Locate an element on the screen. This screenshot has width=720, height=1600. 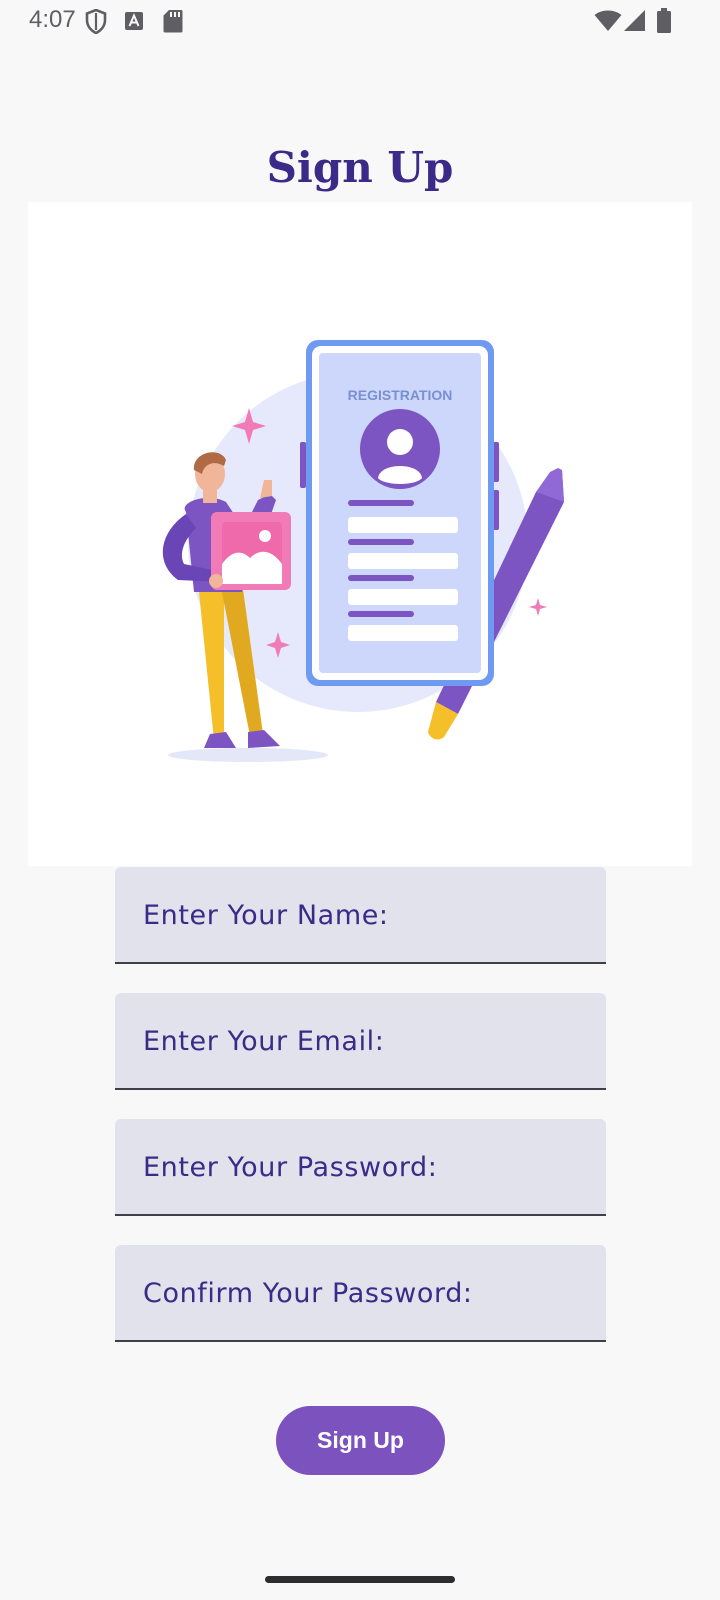
confirm-password-field: Confirm Your Password: is located at coordinates (360, 1293).